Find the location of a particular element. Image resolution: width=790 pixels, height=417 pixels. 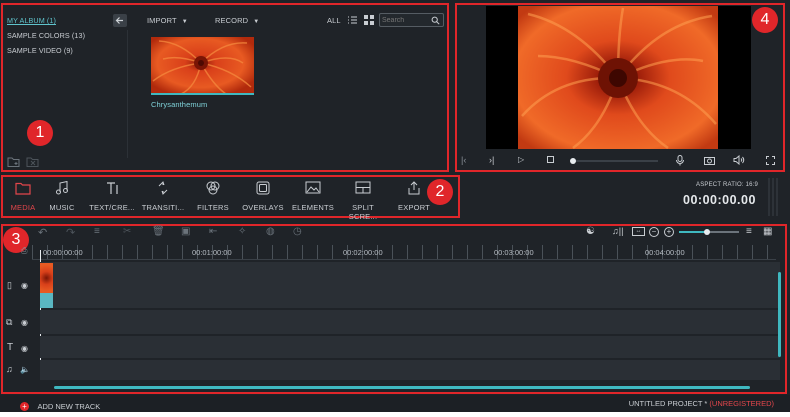

ruler-tick-0: 00:00:00:00 is located at coordinates (63, 252).